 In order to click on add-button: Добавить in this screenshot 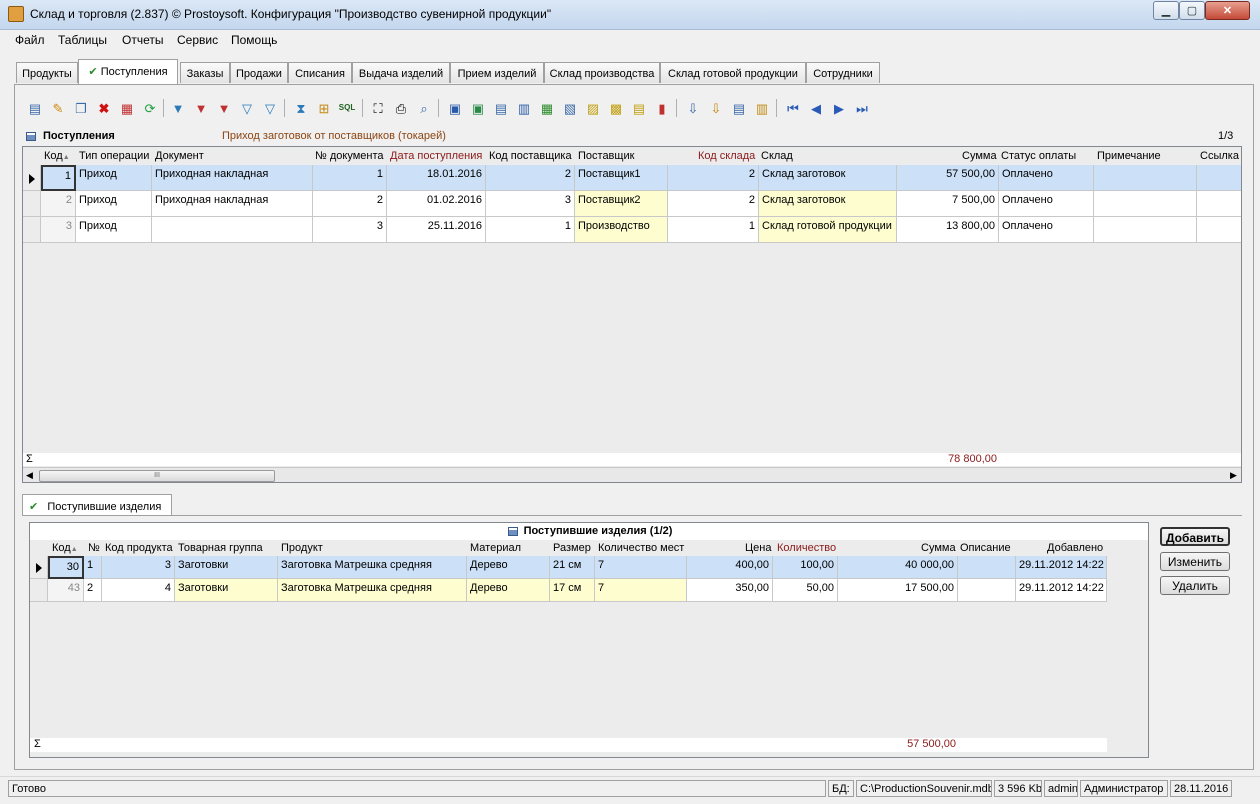, I will do `click(1195, 536)`.